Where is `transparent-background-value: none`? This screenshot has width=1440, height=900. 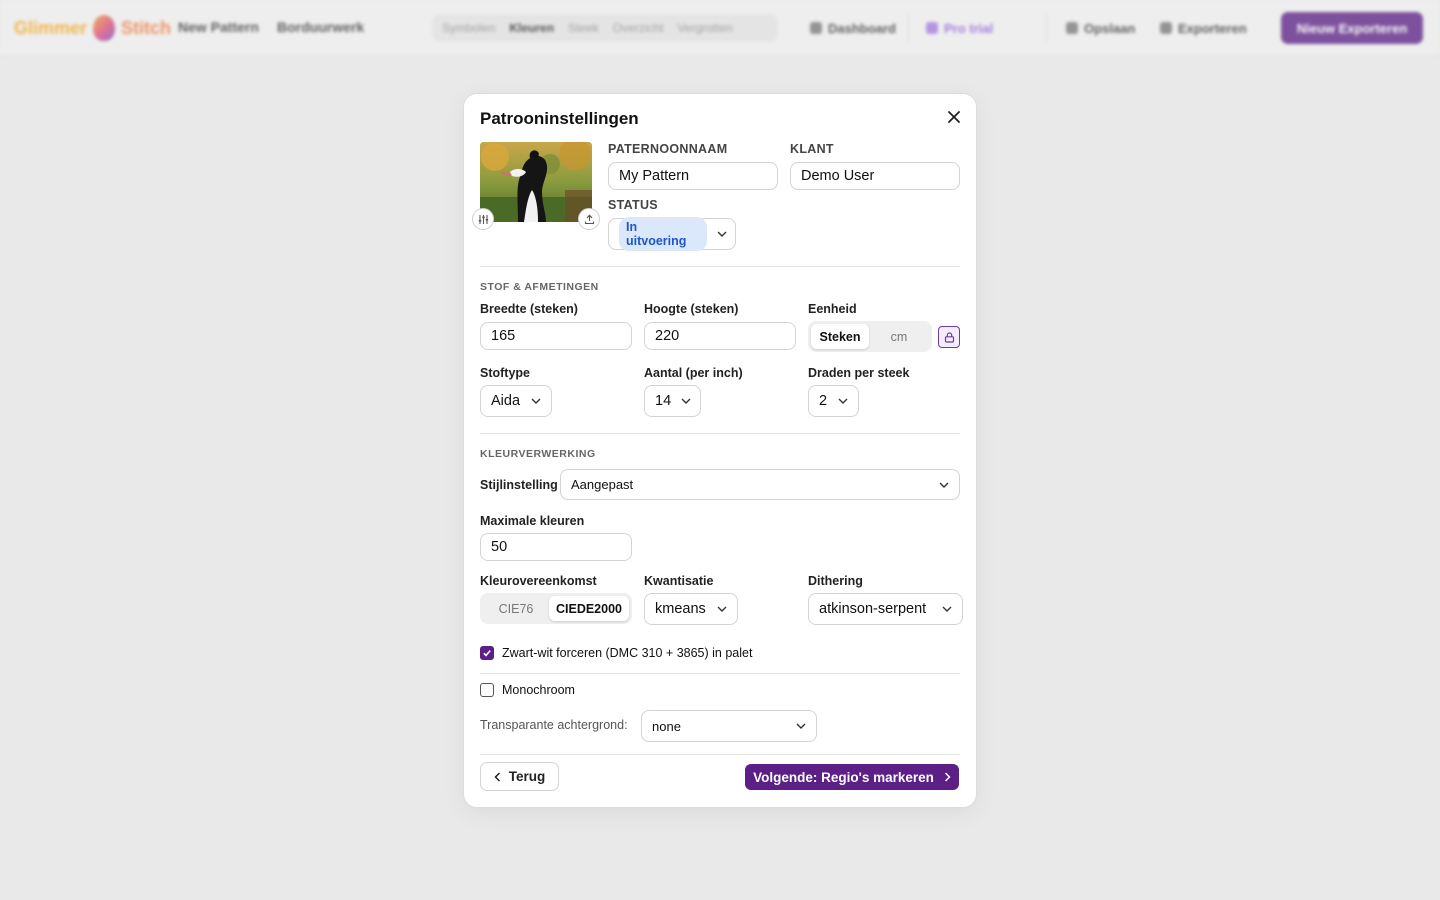 transparent-background-value: none is located at coordinates (666, 726).